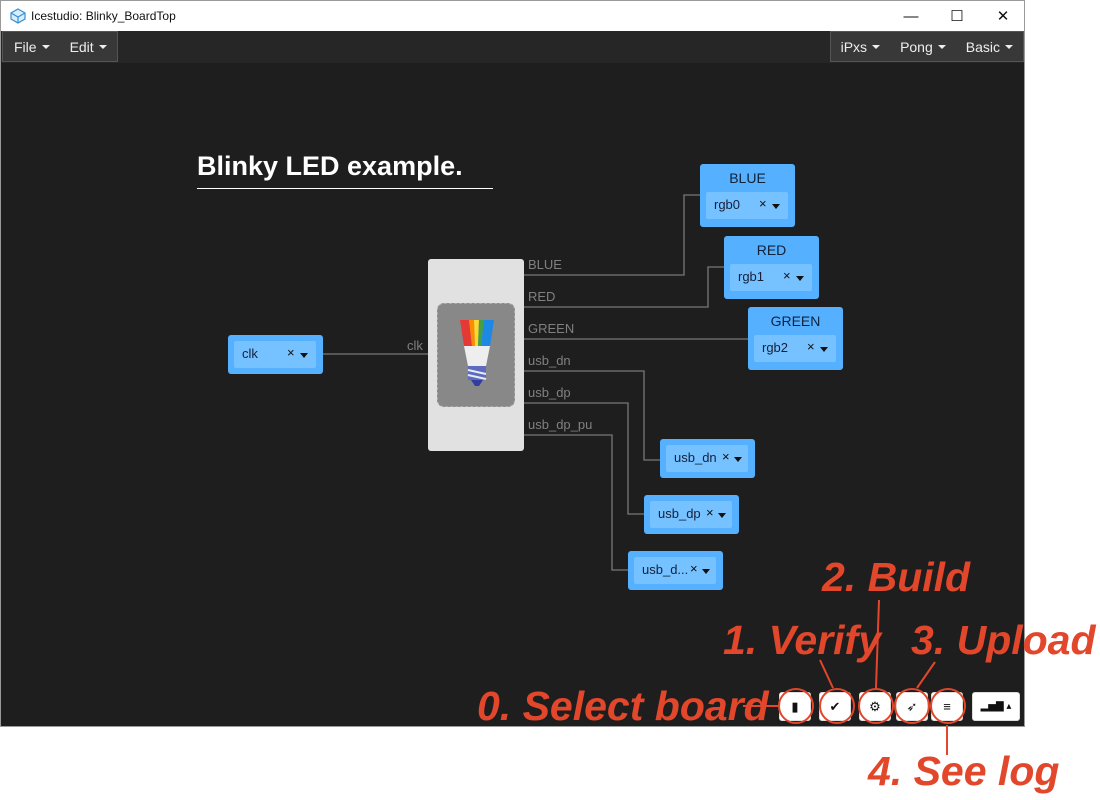 Image resolution: width=1100 pixels, height=800 pixels. What do you see at coordinates (1003, 640) in the screenshot?
I see `annotation-upload: 3. Upload` at bounding box center [1003, 640].